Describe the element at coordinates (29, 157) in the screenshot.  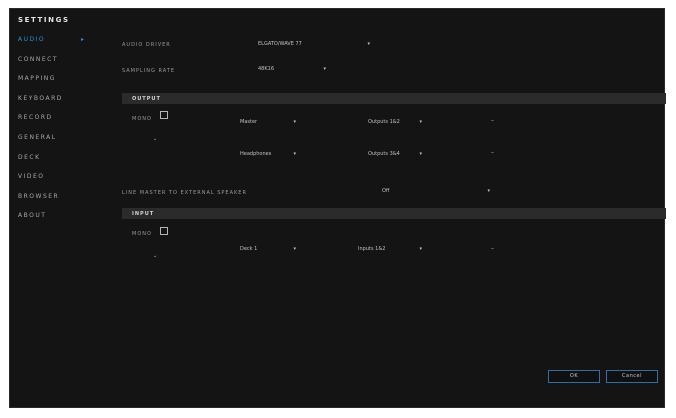
I see `sidebar-item-label: DECK` at that location.